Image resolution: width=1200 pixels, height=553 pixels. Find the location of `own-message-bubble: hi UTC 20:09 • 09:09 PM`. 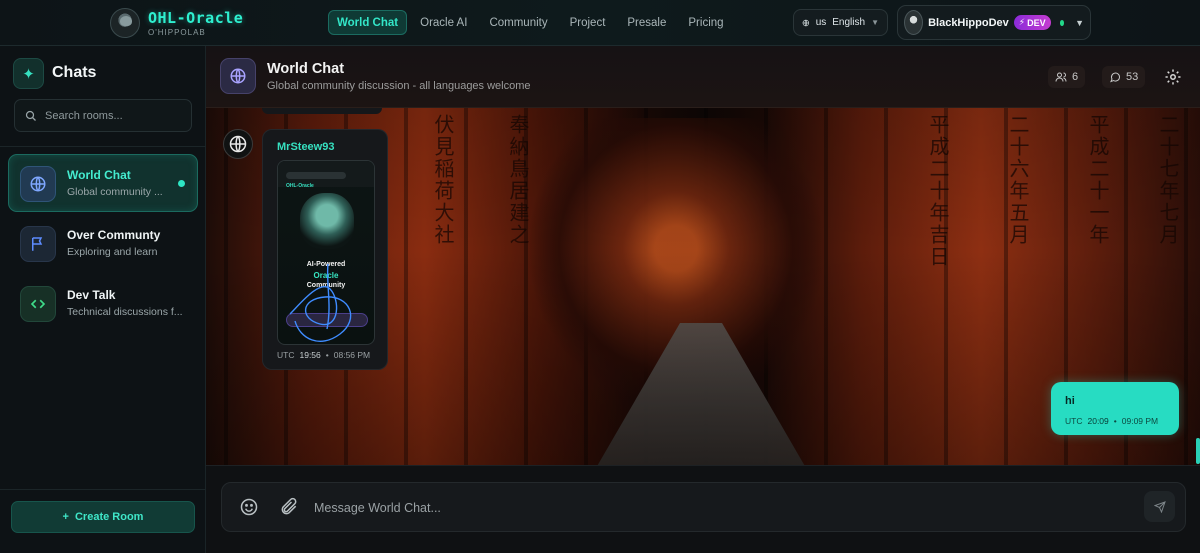

own-message-bubble: hi UTC 20:09 • 09:09 PM is located at coordinates (1115, 408).